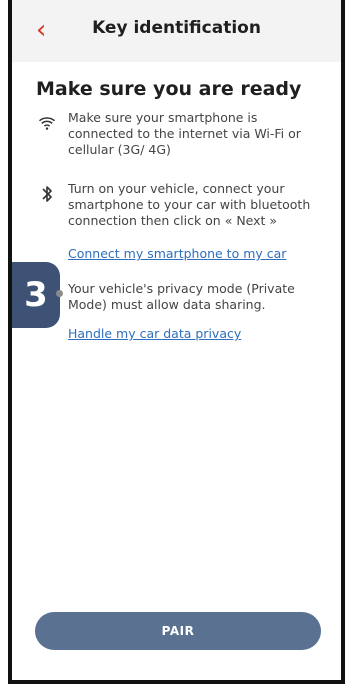  Describe the element at coordinates (176, 28) in the screenshot. I see `page-title: Key identification` at that location.